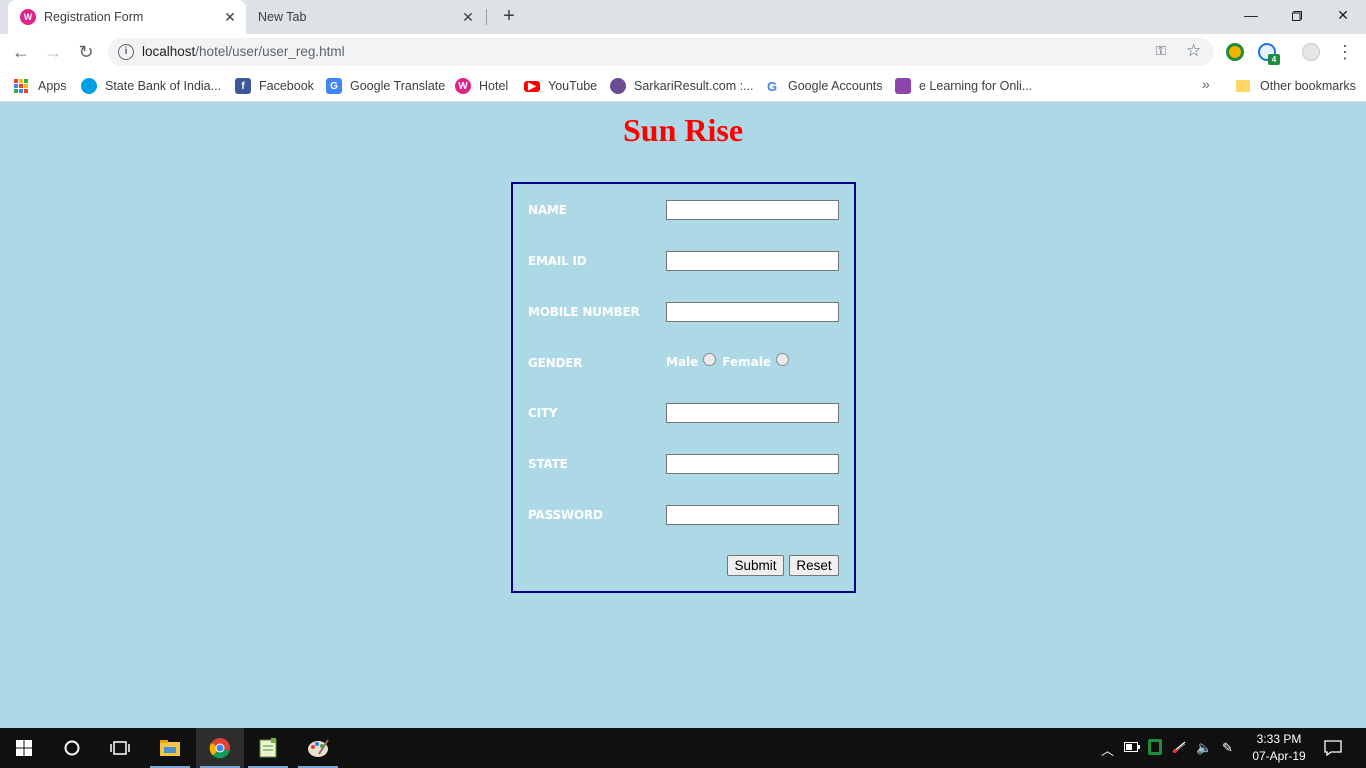 The width and height of the screenshot is (1366, 768). What do you see at coordinates (126, 52) in the screenshot?
I see `site-info-icon: i` at bounding box center [126, 52].